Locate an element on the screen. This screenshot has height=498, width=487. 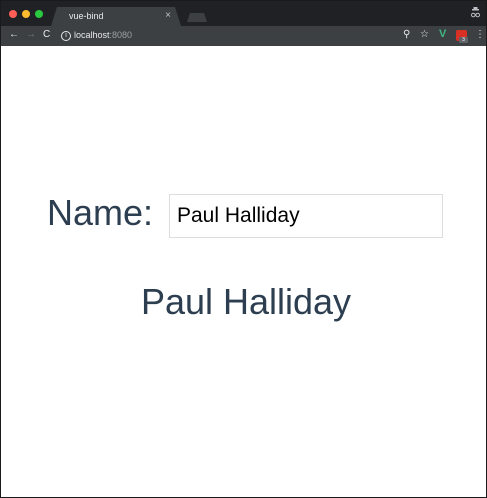
back-arrow-icon: ← is located at coordinates (14, 34).